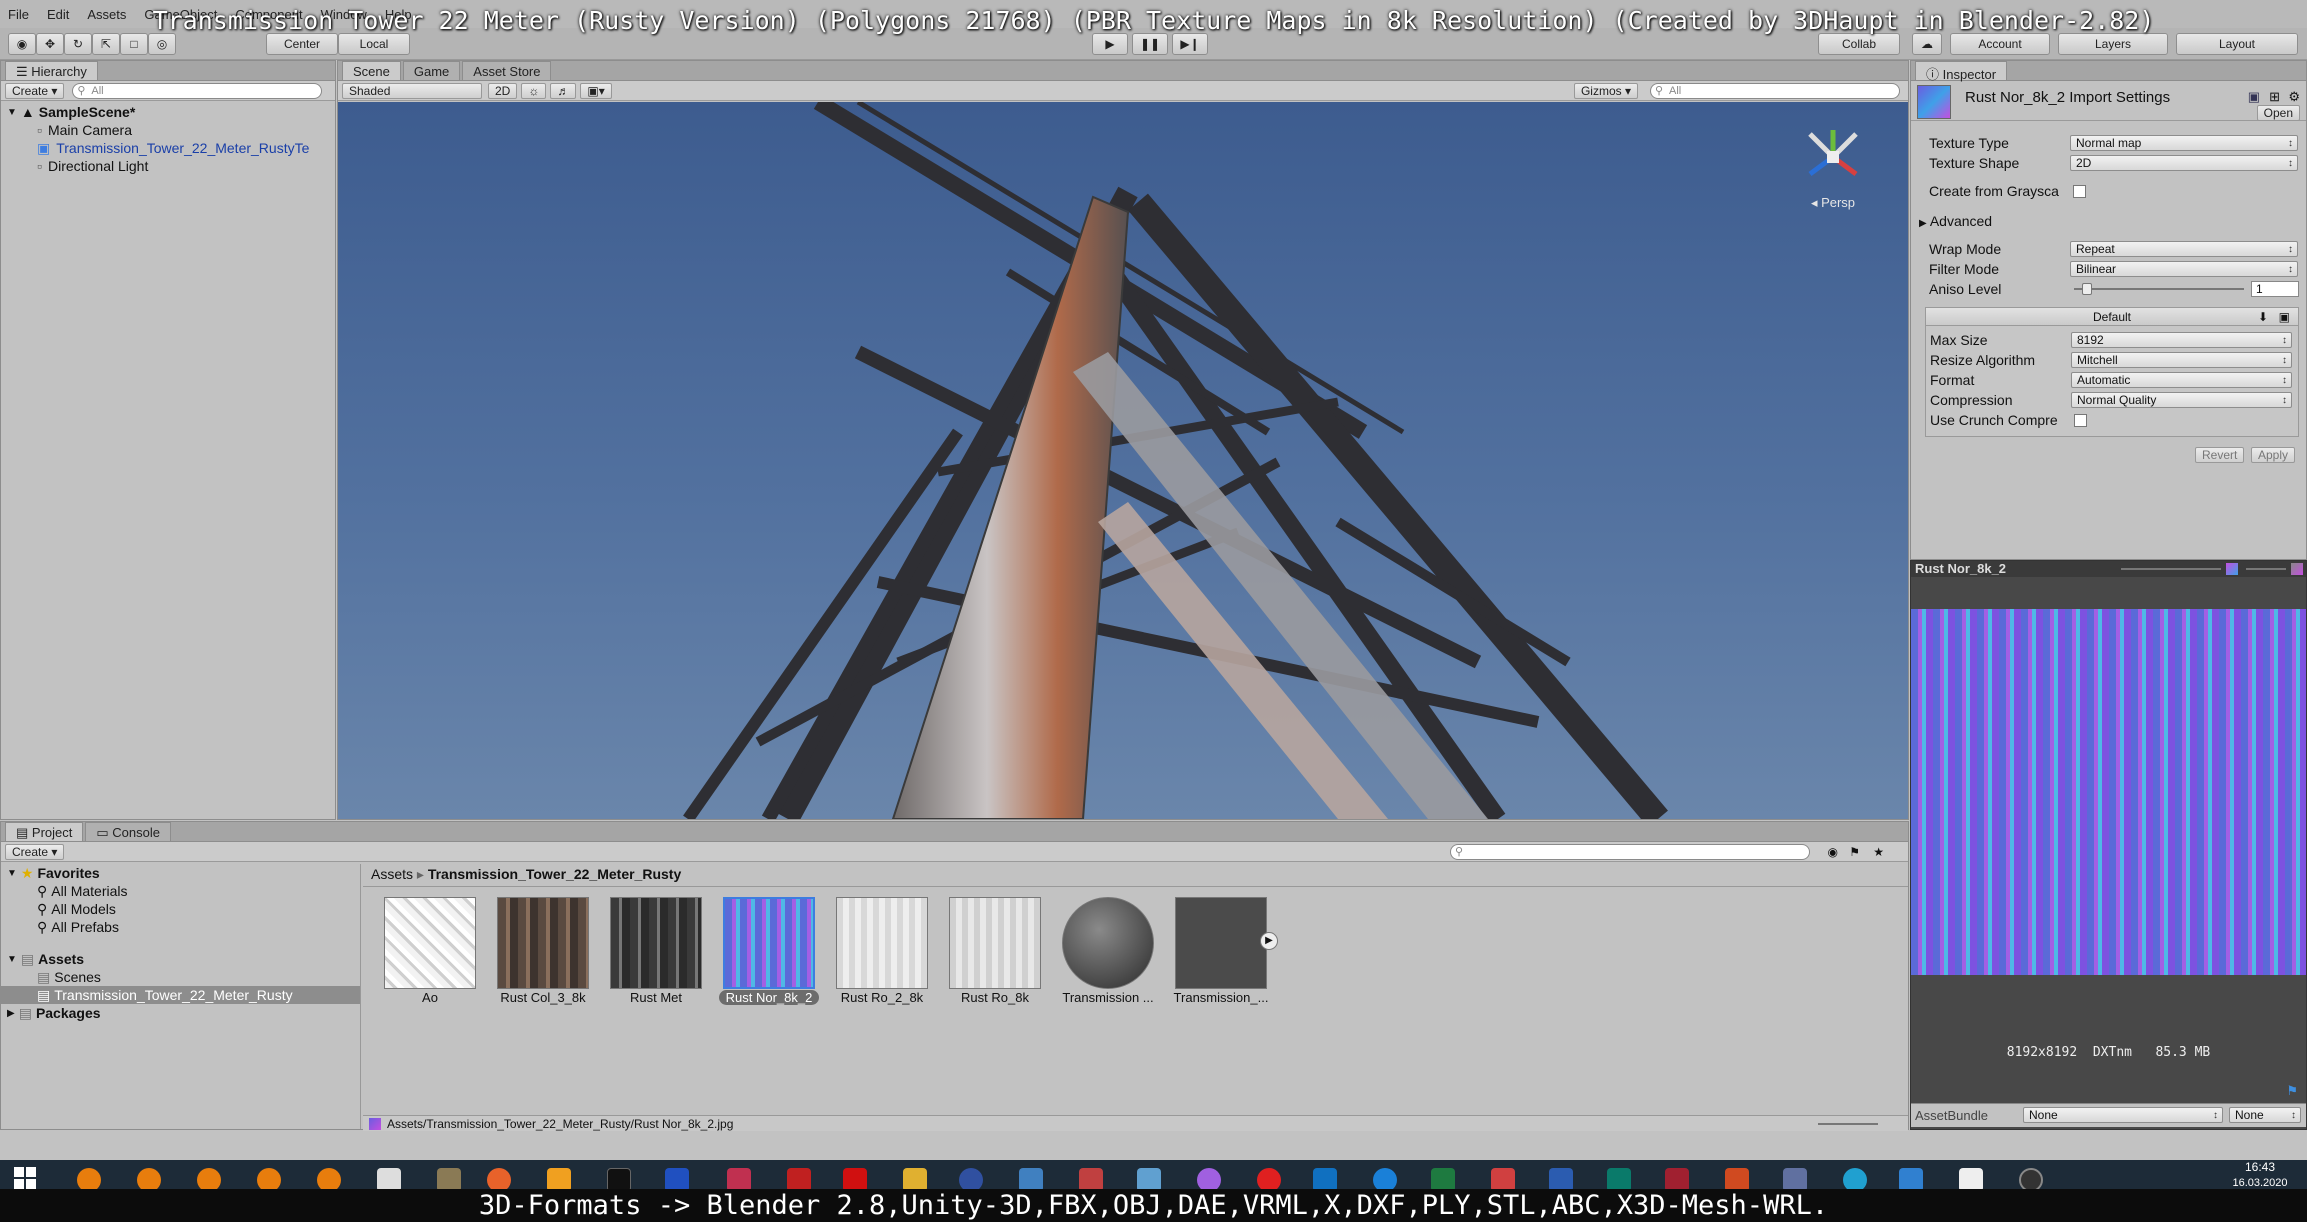 This screenshot has height=1222, width=2307. Describe the element at coordinates (25, 1178) in the screenshot. I see `windows-start-icon` at that location.